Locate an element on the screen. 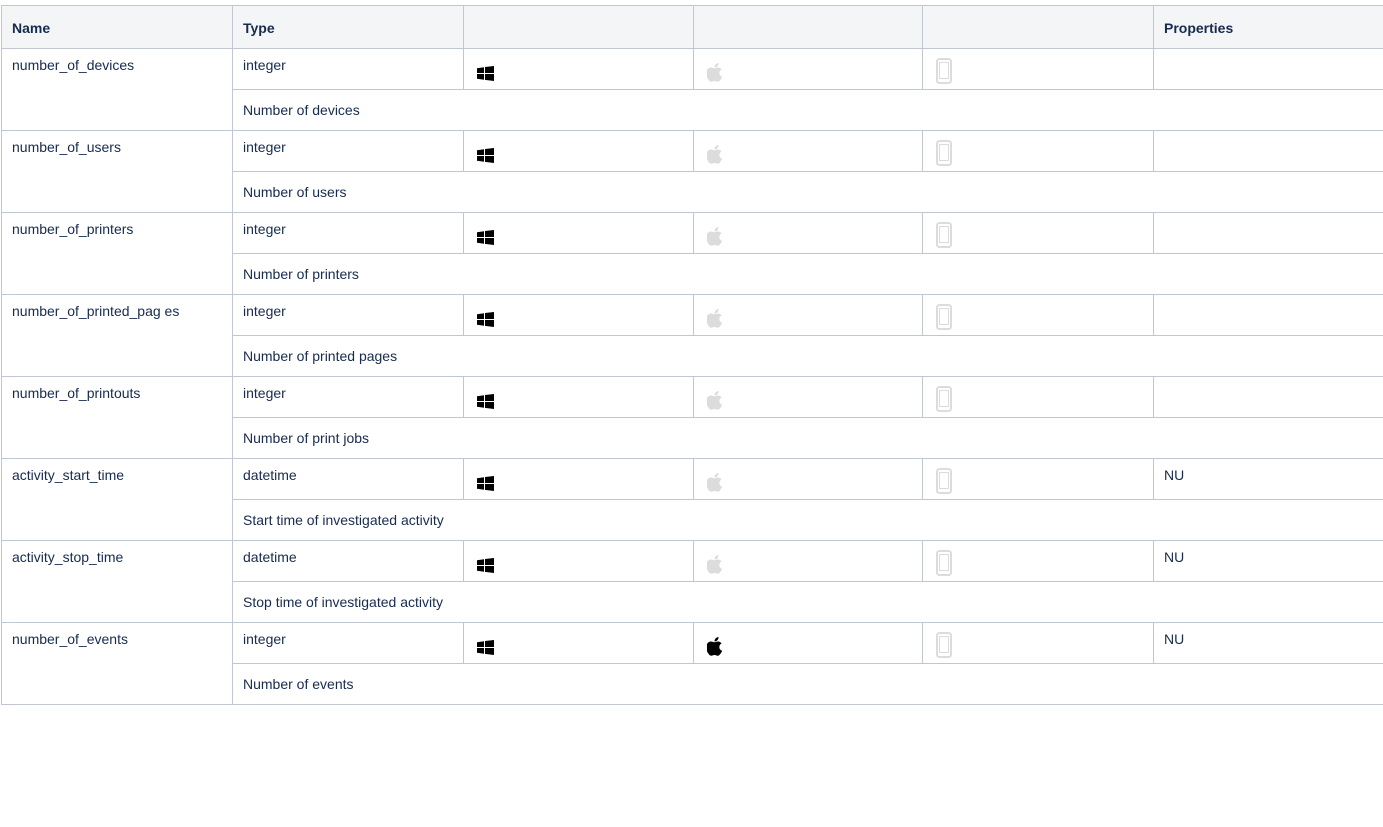 The width and height of the screenshot is (1383, 827). column-header-windows is located at coordinates (578, 27).